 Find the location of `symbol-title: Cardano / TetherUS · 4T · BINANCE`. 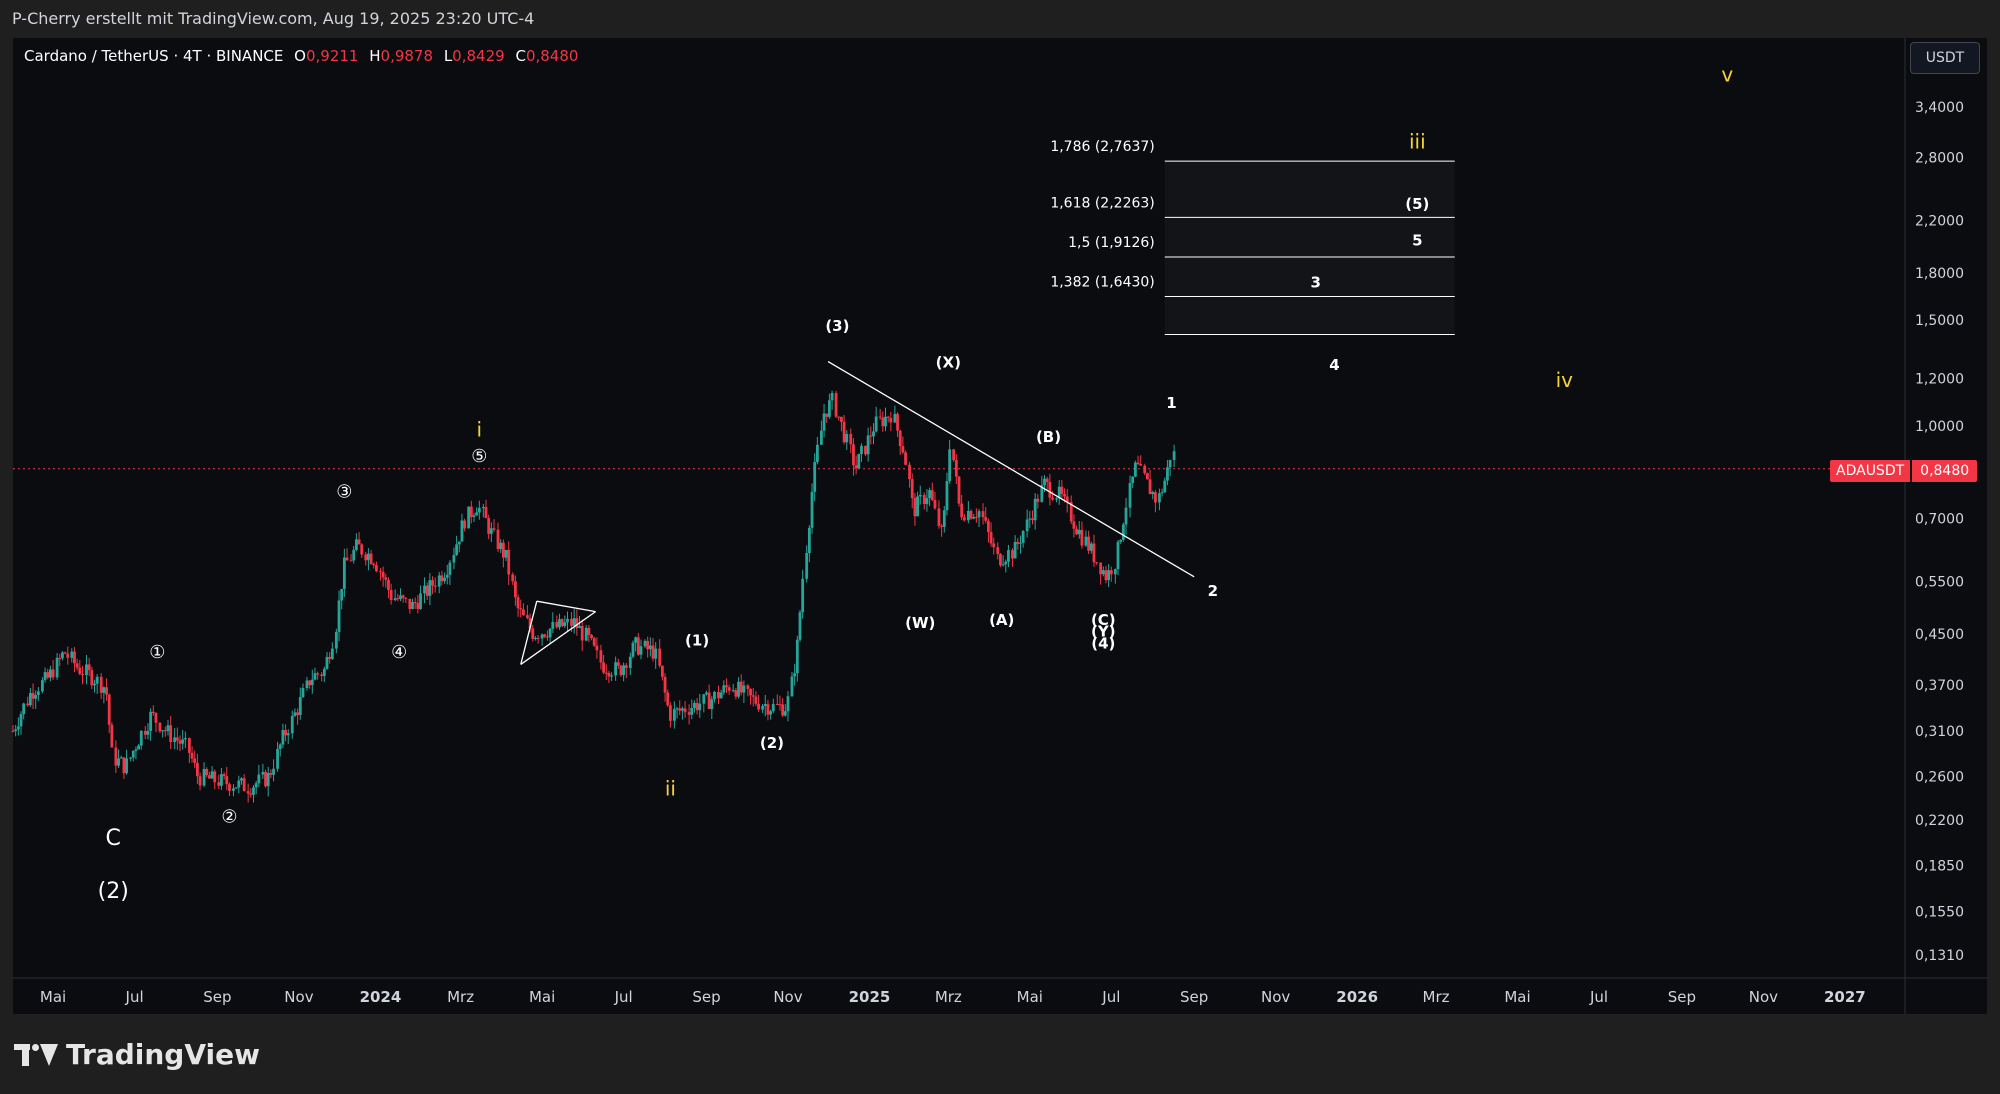

symbol-title: Cardano / TetherUS · 4T · BINANCE is located at coordinates (154, 56).